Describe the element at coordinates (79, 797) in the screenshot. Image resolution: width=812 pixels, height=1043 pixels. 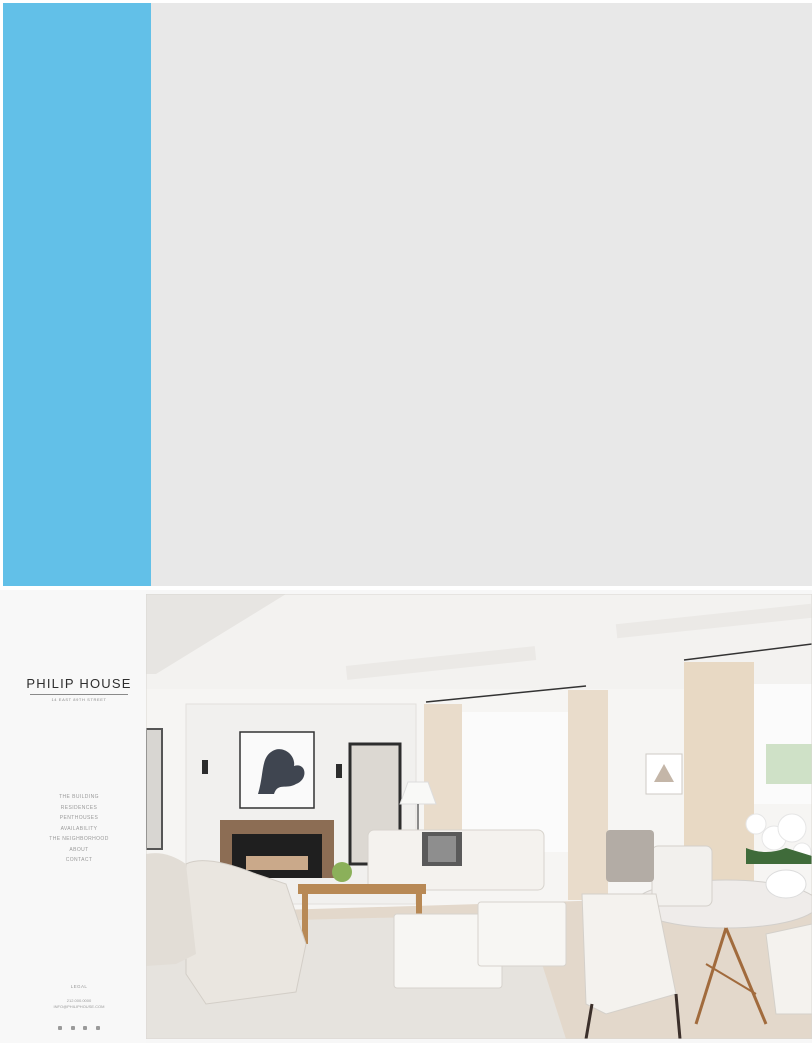
I see `nav-item-the-building: THE BUILDING` at that location.